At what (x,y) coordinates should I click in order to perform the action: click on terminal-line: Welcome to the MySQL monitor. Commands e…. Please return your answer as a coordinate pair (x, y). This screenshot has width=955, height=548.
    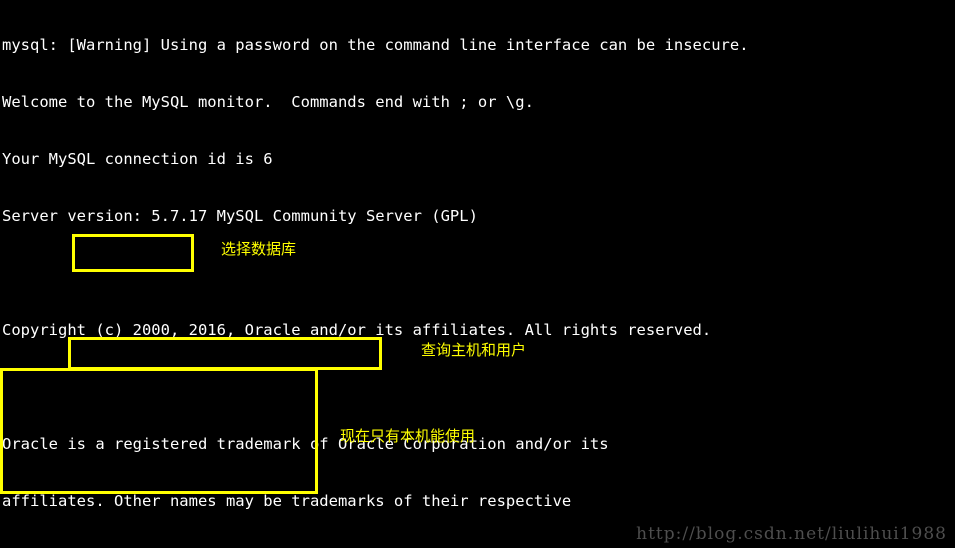
    Looking at the image, I should click on (268, 102).